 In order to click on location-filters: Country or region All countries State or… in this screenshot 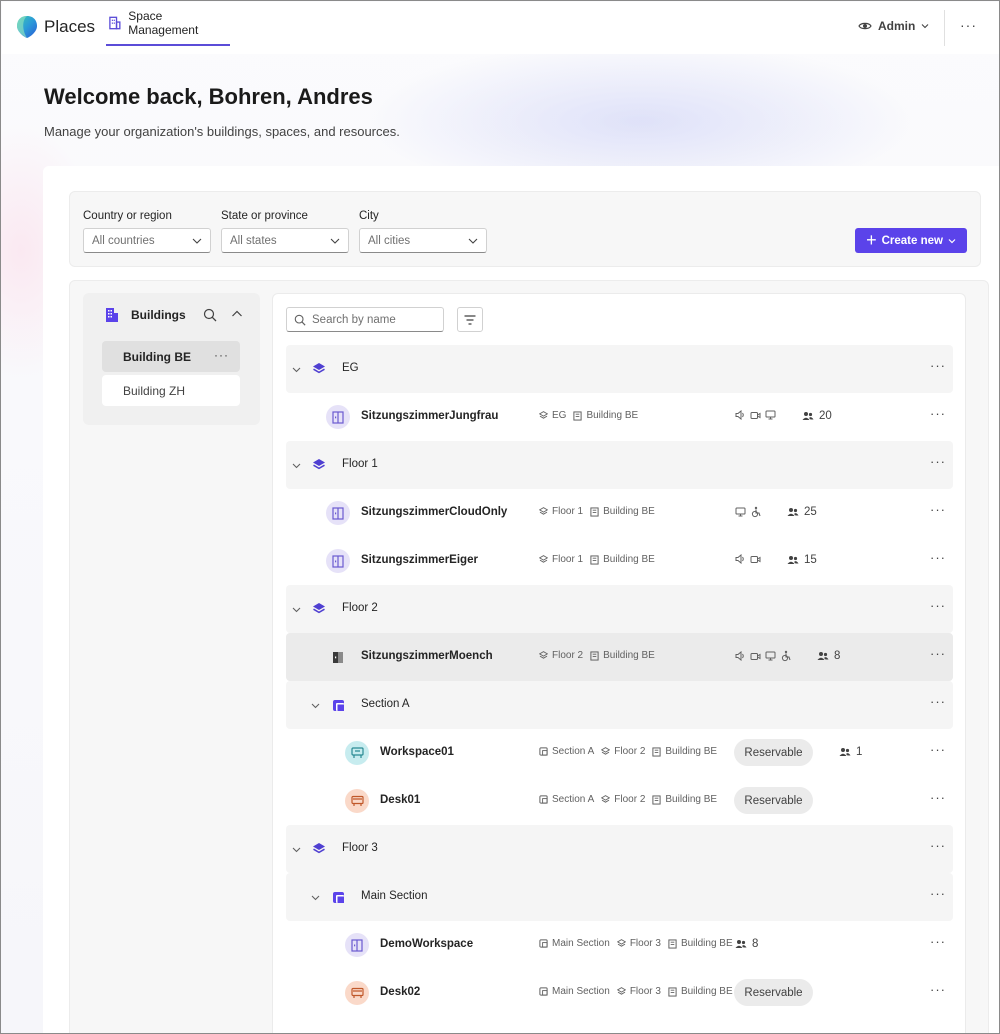, I will do `click(525, 229)`.